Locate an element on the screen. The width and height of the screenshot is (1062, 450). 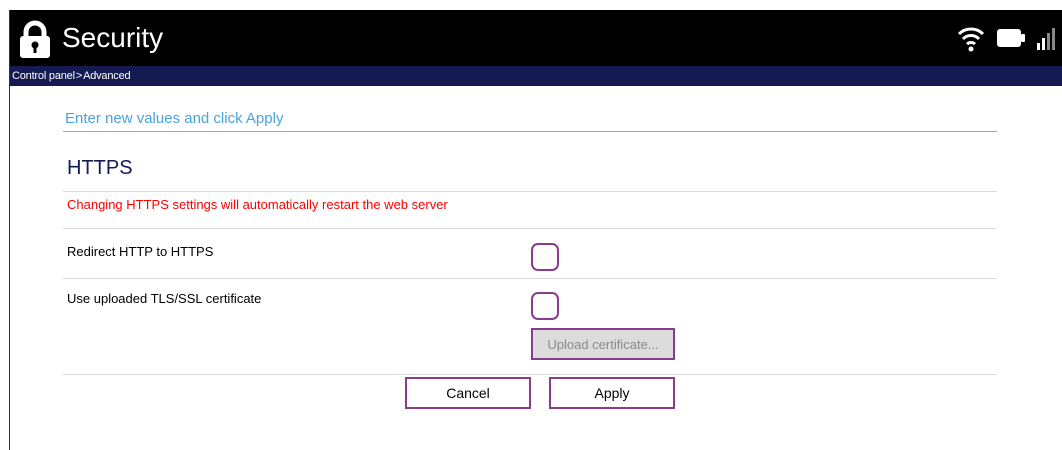
status-icons is located at coordinates (1006, 38).